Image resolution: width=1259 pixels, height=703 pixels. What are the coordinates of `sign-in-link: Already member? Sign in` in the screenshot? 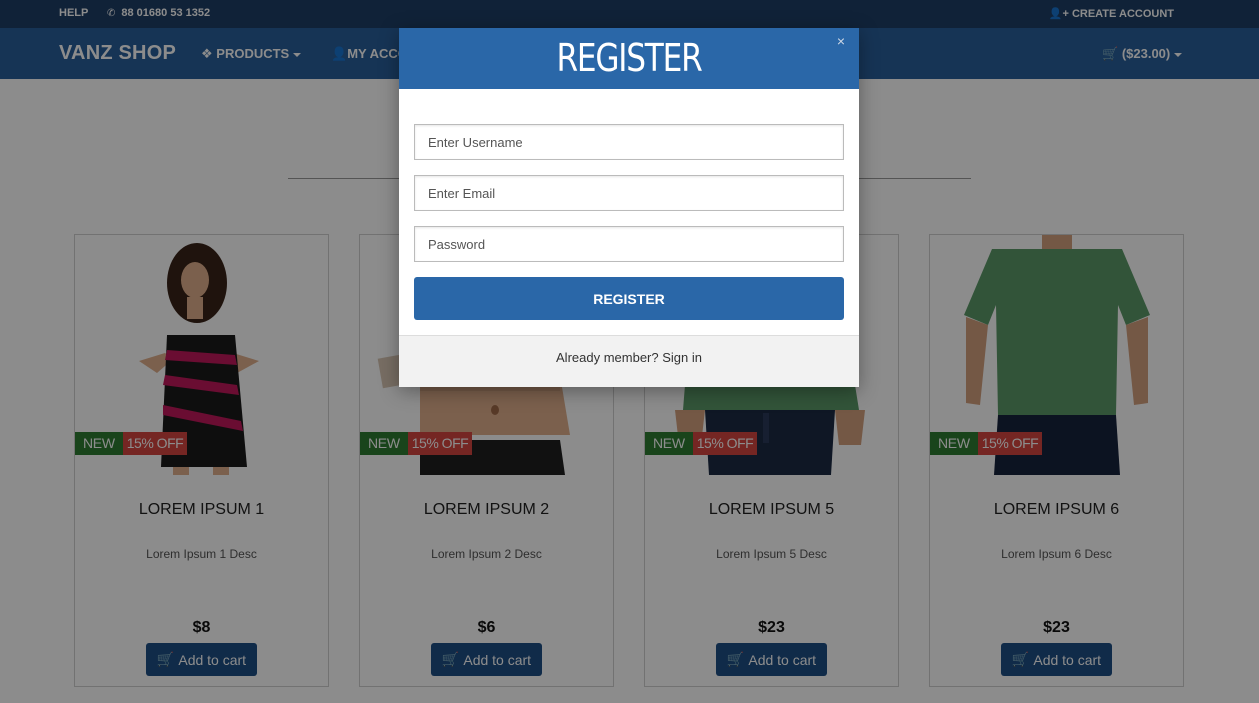 It's located at (629, 357).